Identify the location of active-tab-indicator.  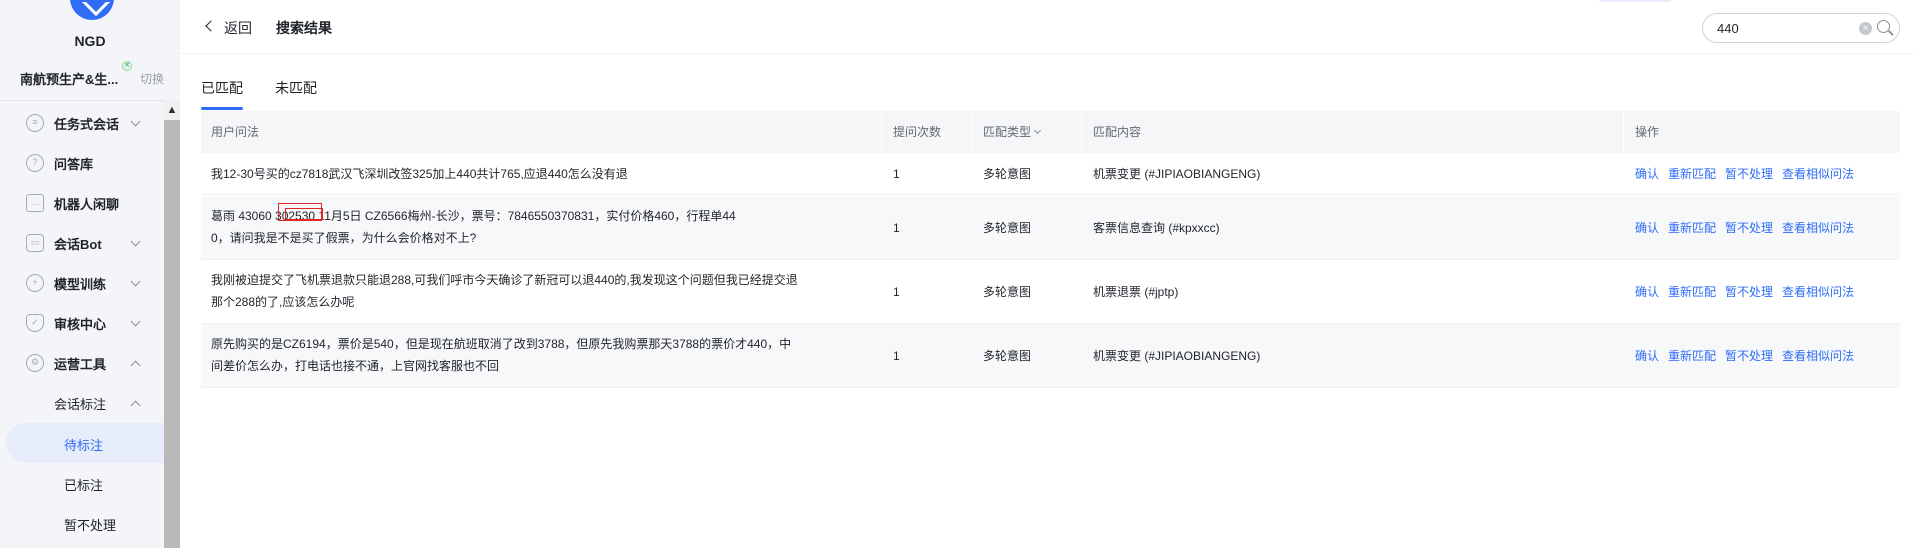
(222, 108).